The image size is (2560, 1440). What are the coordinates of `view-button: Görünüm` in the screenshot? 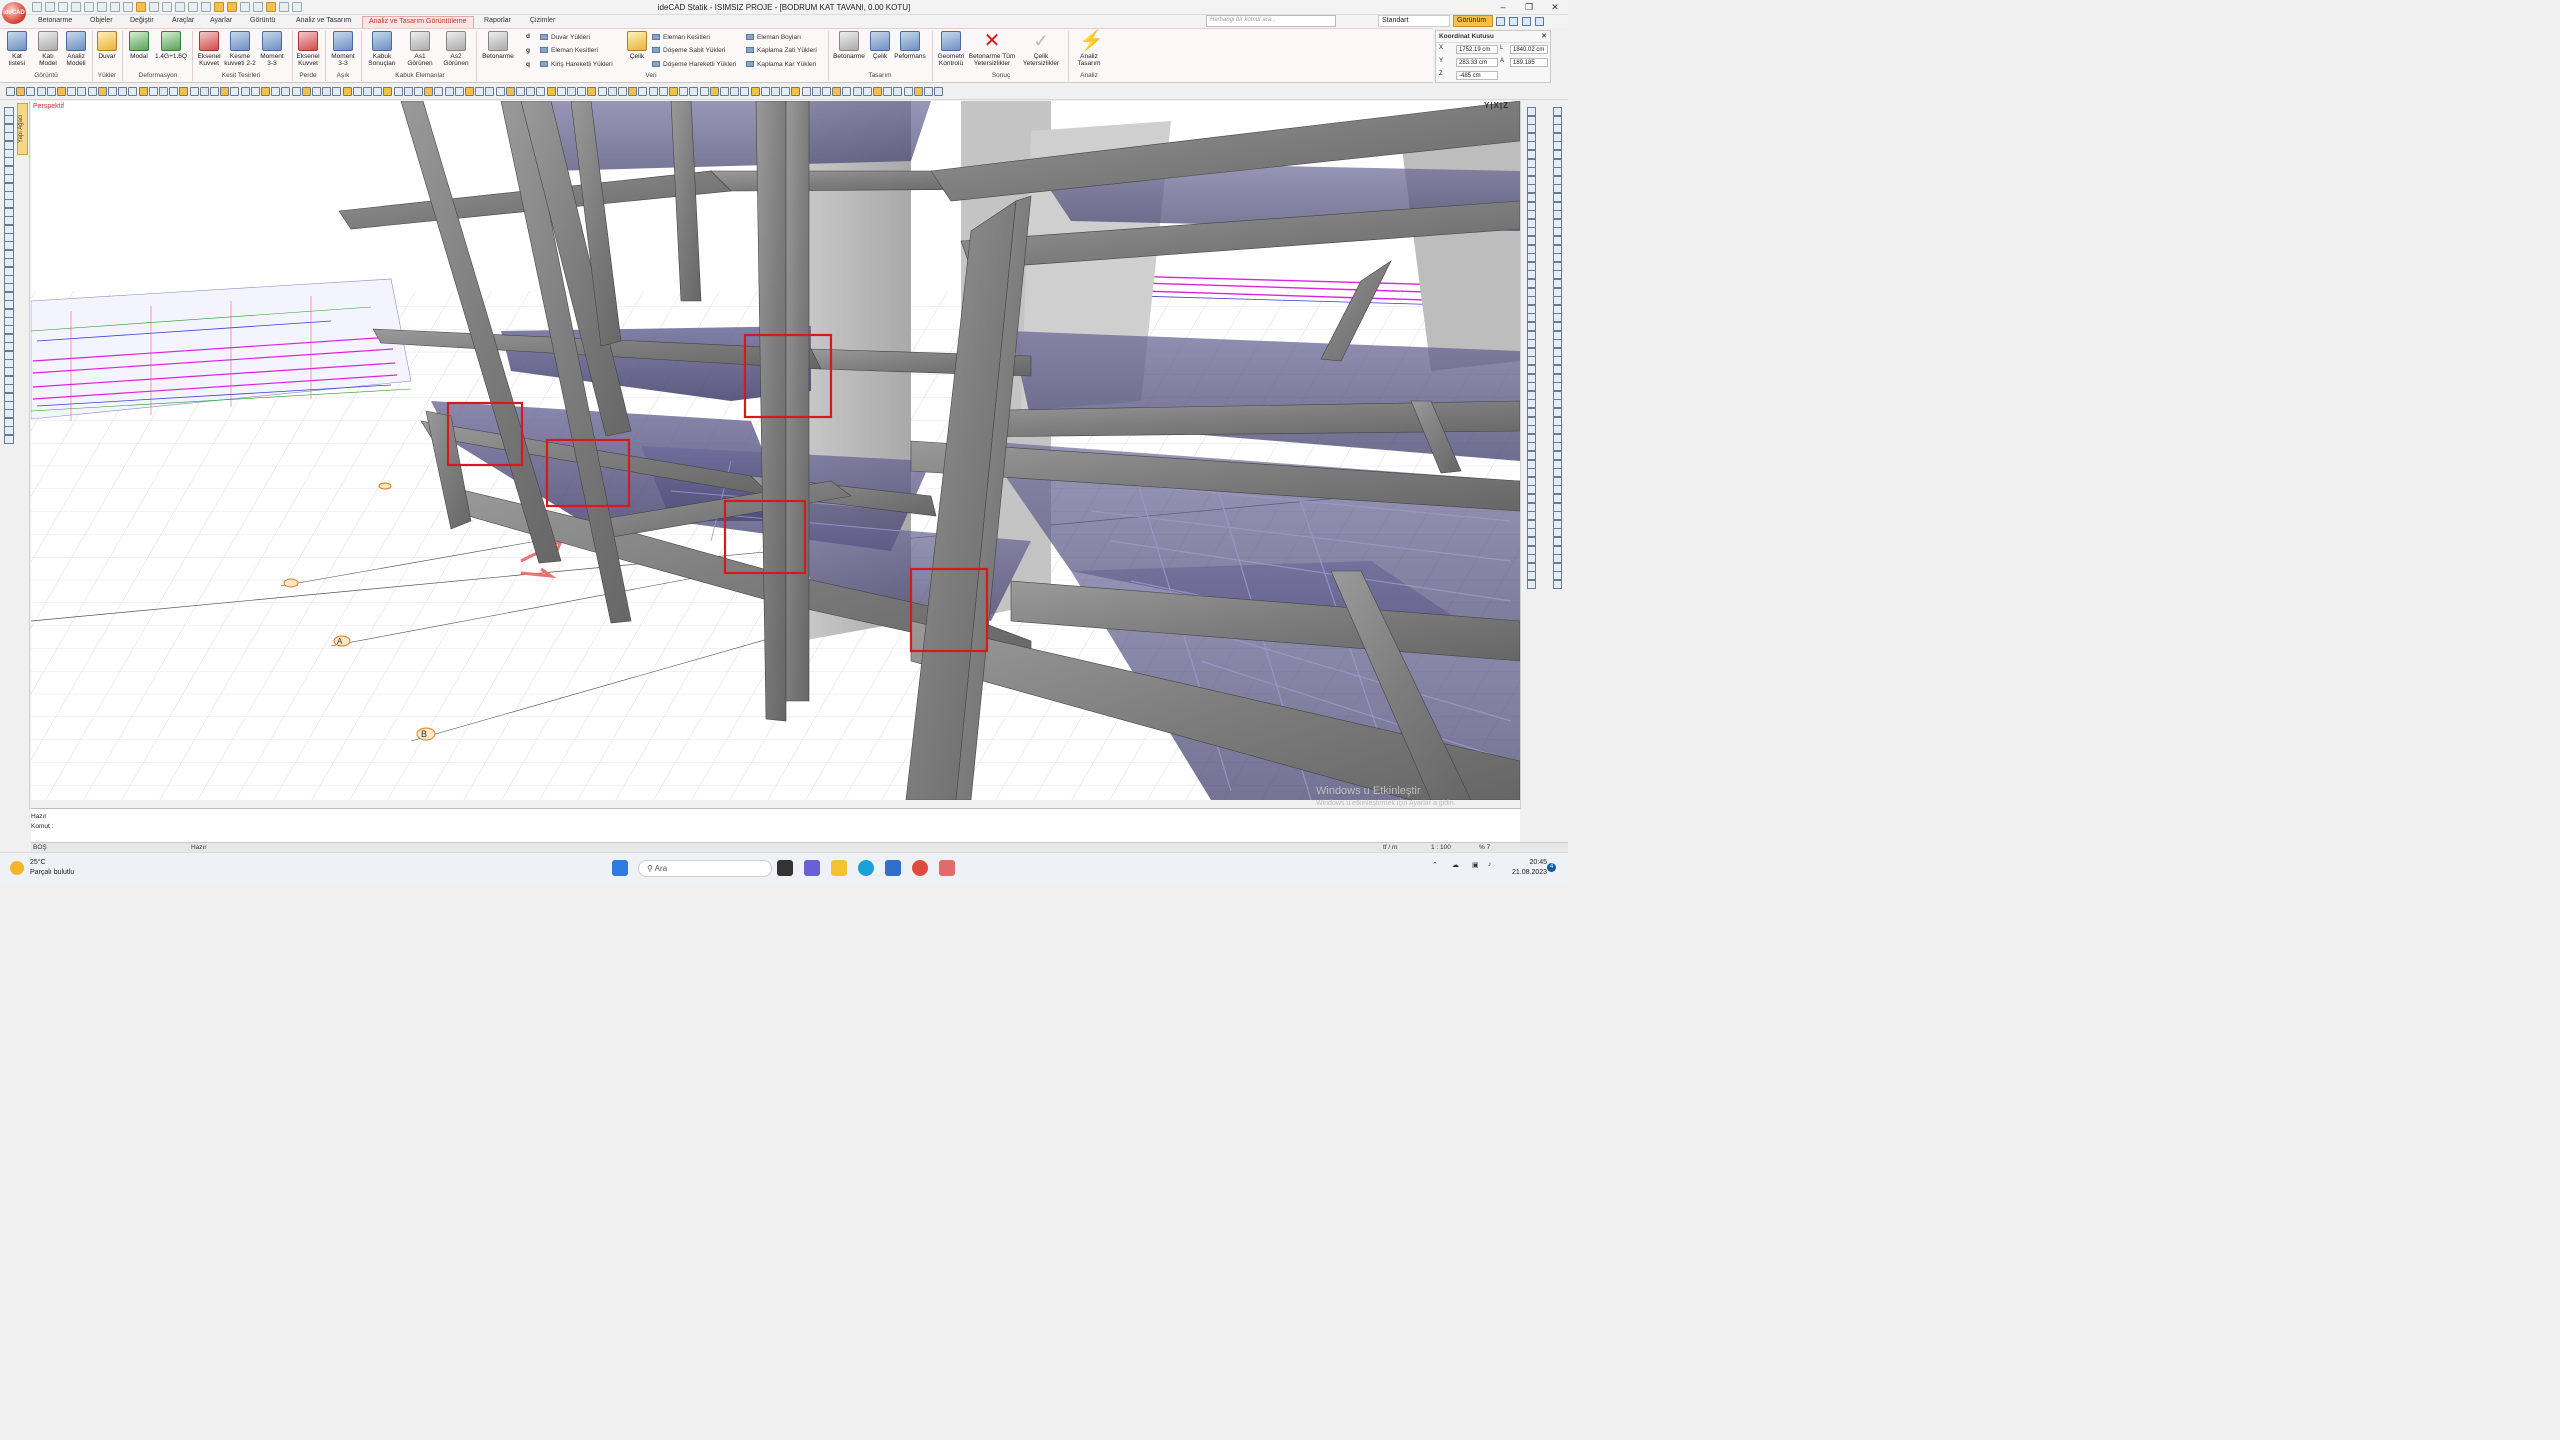 It's located at (1473, 21).